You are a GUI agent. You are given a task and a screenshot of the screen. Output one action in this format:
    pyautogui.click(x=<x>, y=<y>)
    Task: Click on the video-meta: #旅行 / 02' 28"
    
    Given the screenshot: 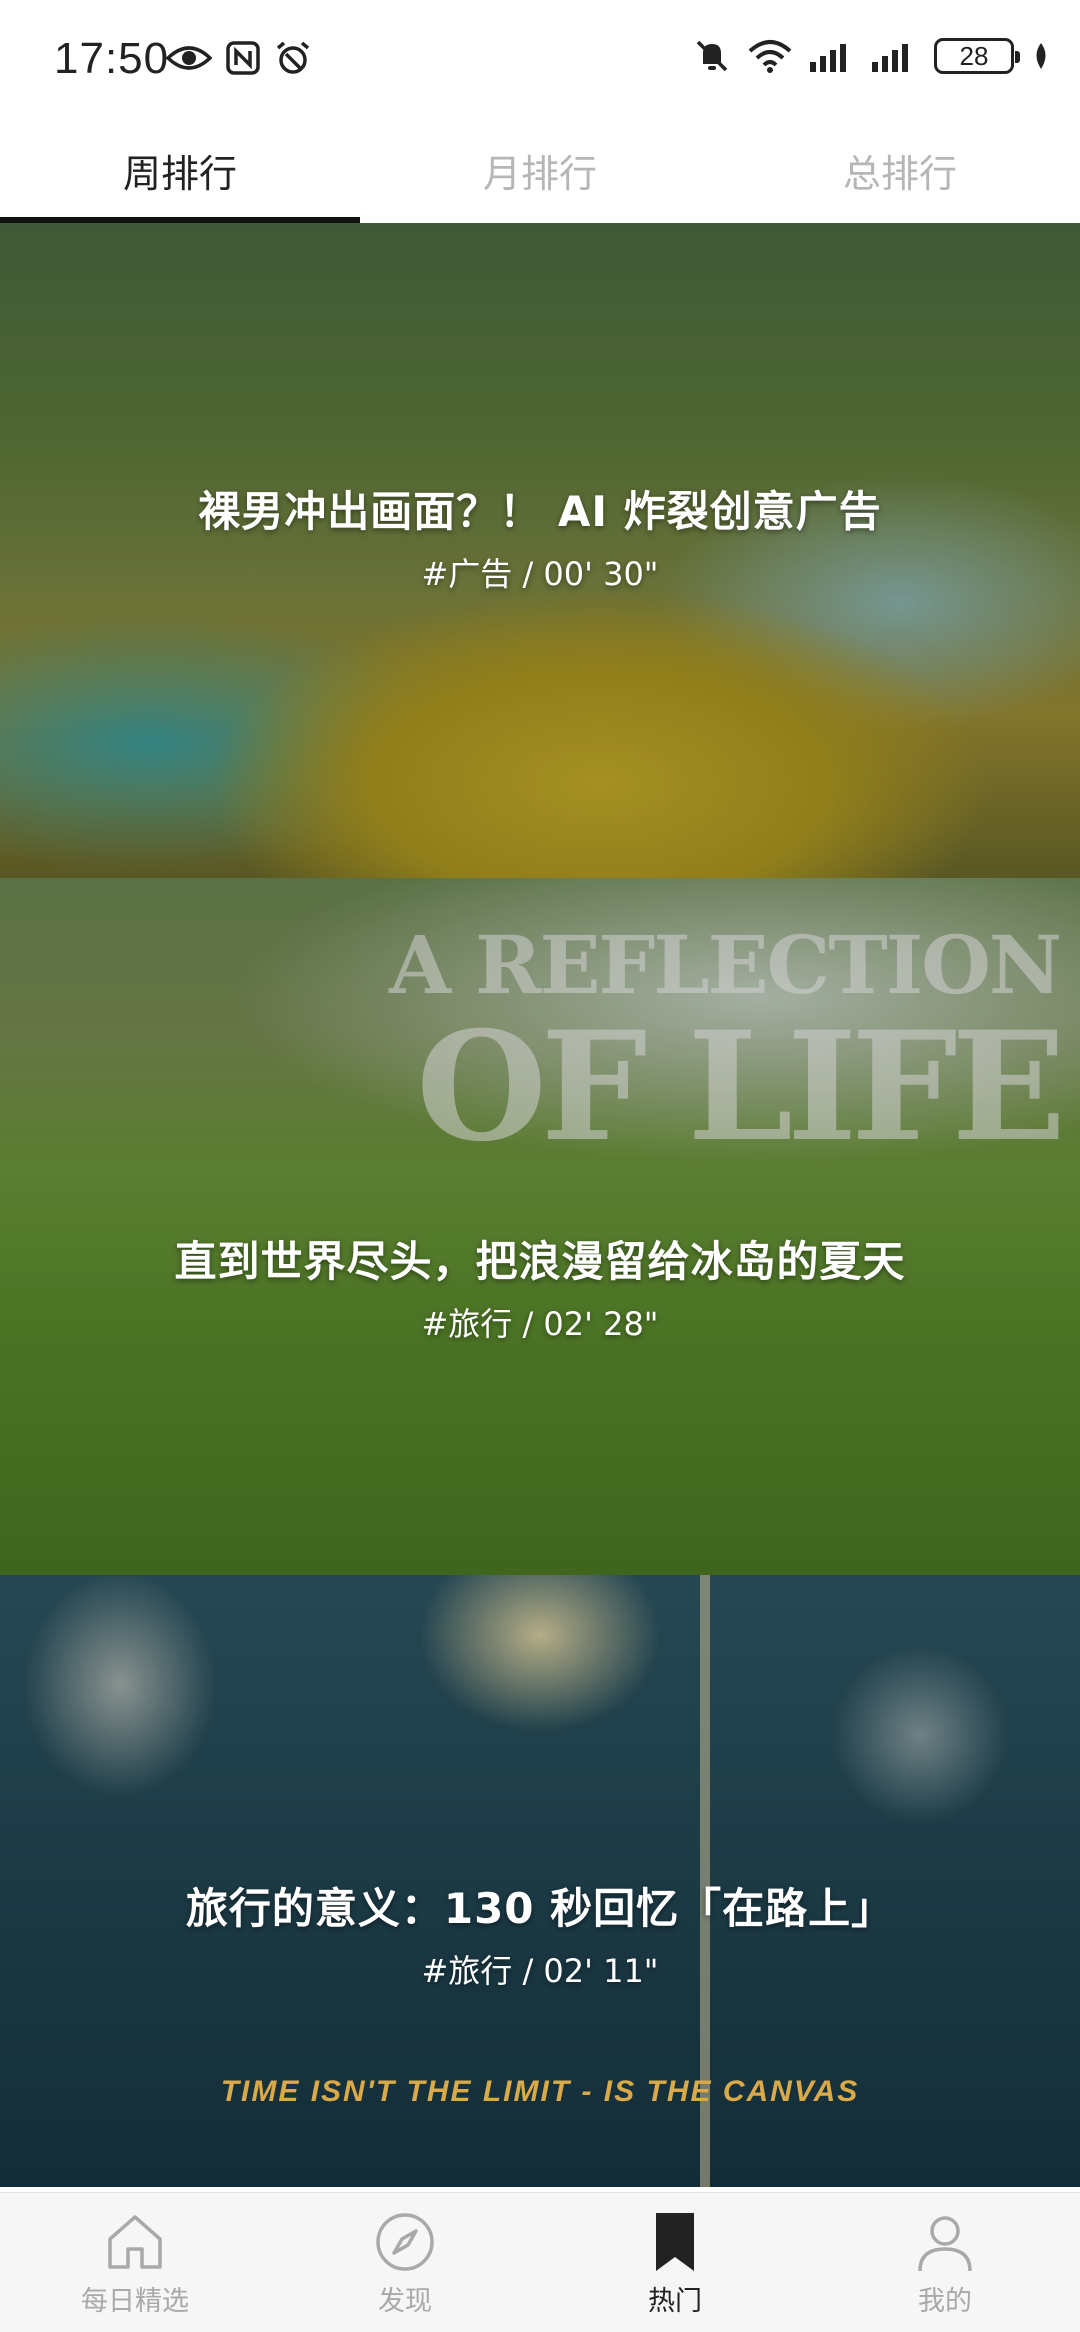 What is the action you would take?
    pyautogui.click(x=540, y=1324)
    